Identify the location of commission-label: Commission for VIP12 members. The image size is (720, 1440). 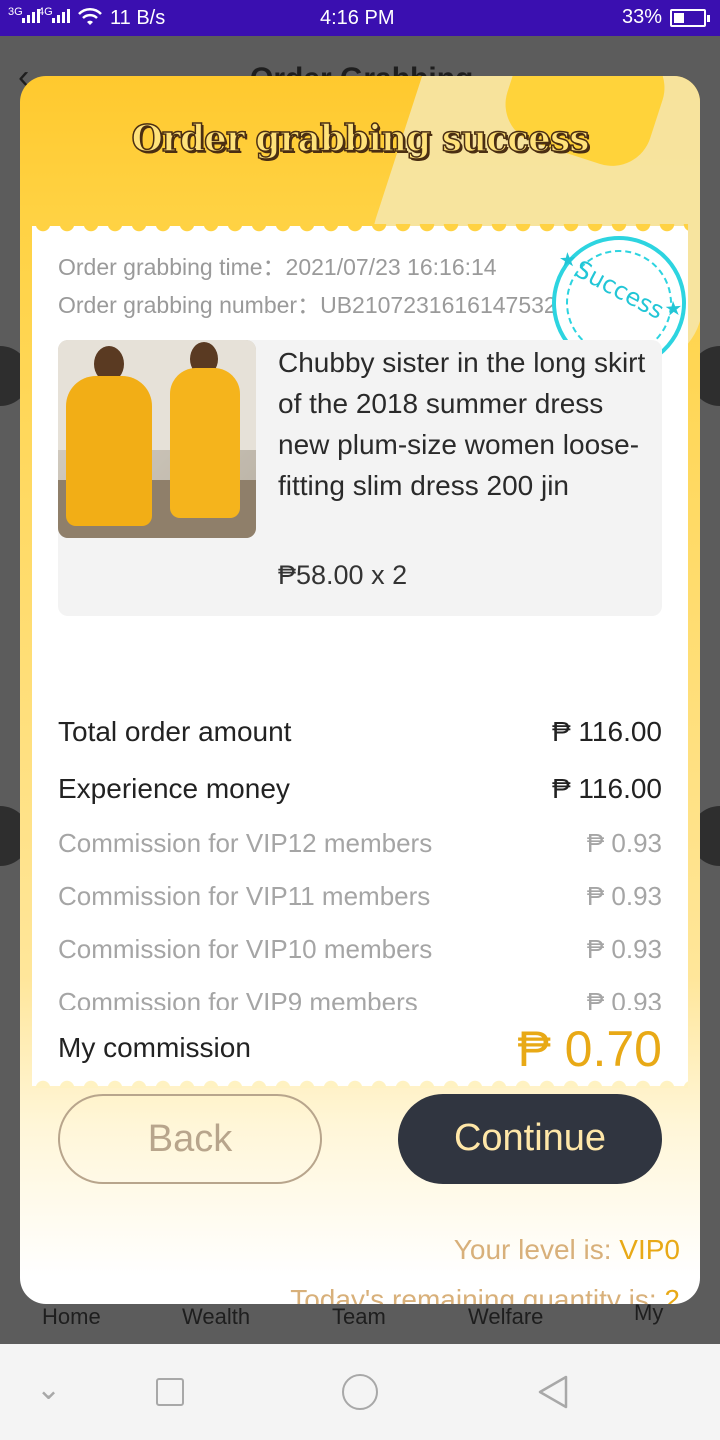
(245, 843).